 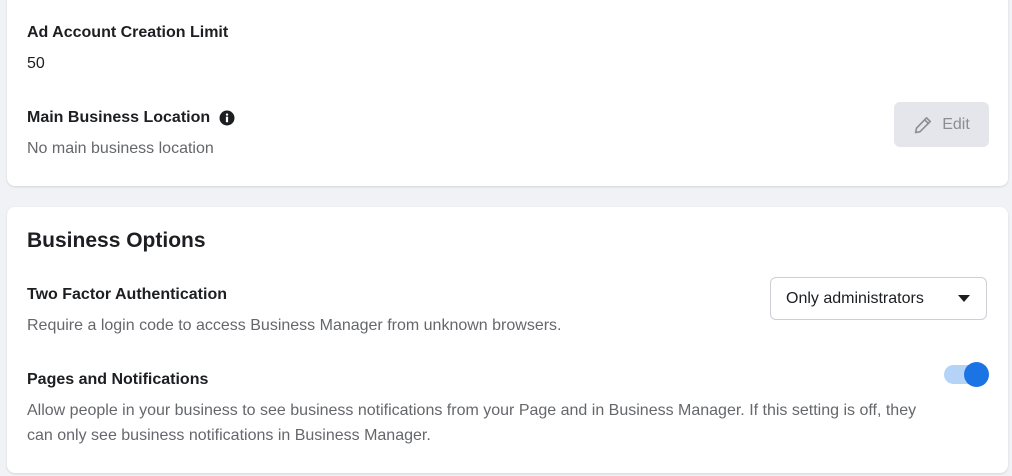 What do you see at coordinates (976, 374) in the screenshot?
I see `toggle-knob` at bounding box center [976, 374].